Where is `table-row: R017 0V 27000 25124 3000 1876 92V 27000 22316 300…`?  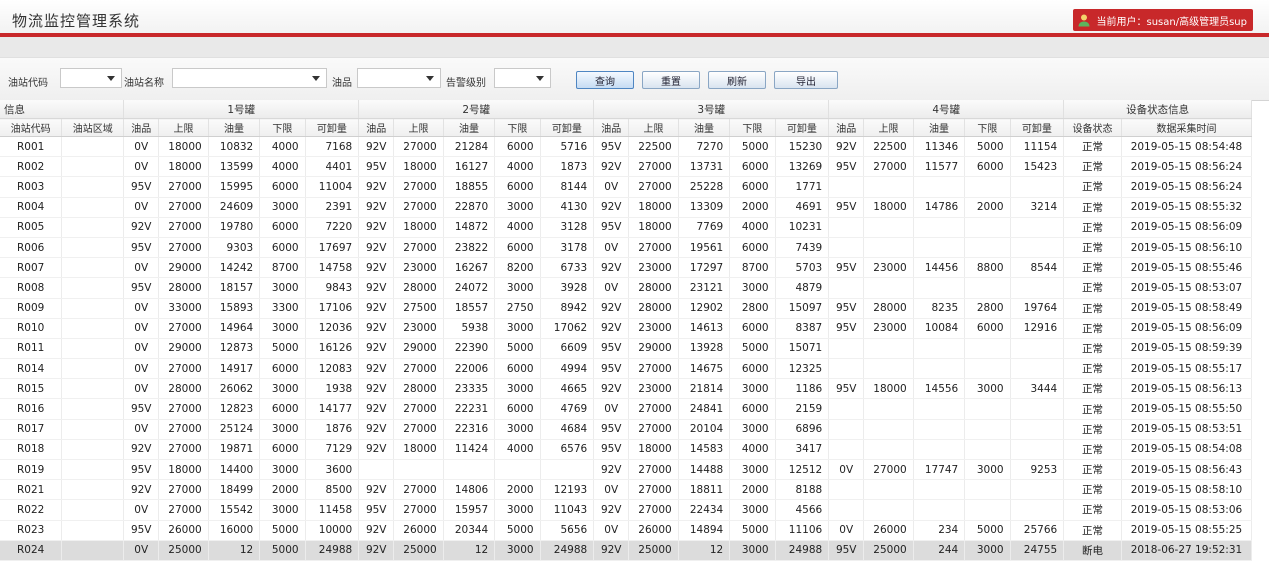 table-row: R017 0V 27000 25124 3000 1876 92V 27000 22316 300… is located at coordinates (626, 429).